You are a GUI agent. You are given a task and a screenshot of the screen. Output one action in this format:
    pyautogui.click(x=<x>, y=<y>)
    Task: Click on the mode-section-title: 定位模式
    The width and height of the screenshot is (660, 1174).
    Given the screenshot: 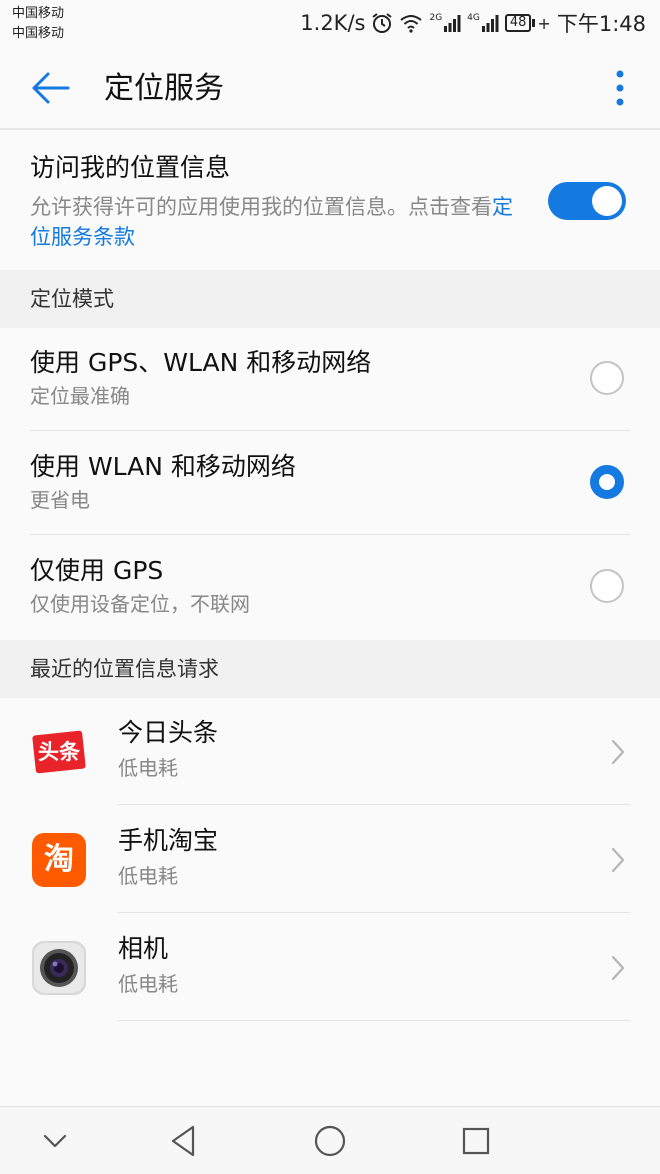 What is the action you would take?
    pyautogui.click(x=72, y=299)
    